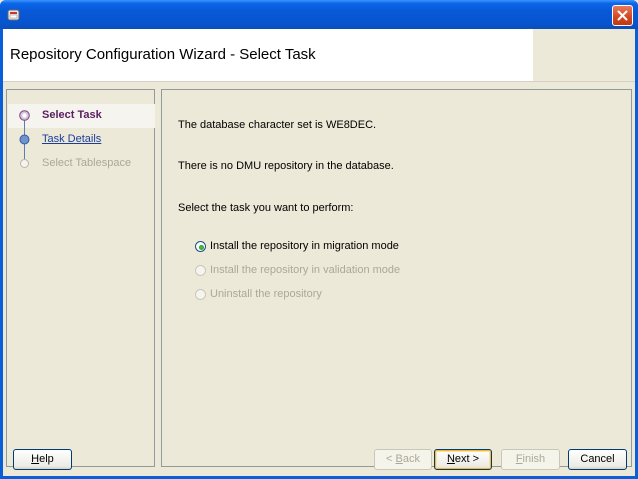 Image resolution: width=638 pixels, height=479 pixels. What do you see at coordinates (266, 294) in the screenshot?
I see `option-uninstall-label: Uninstall the repository` at bounding box center [266, 294].